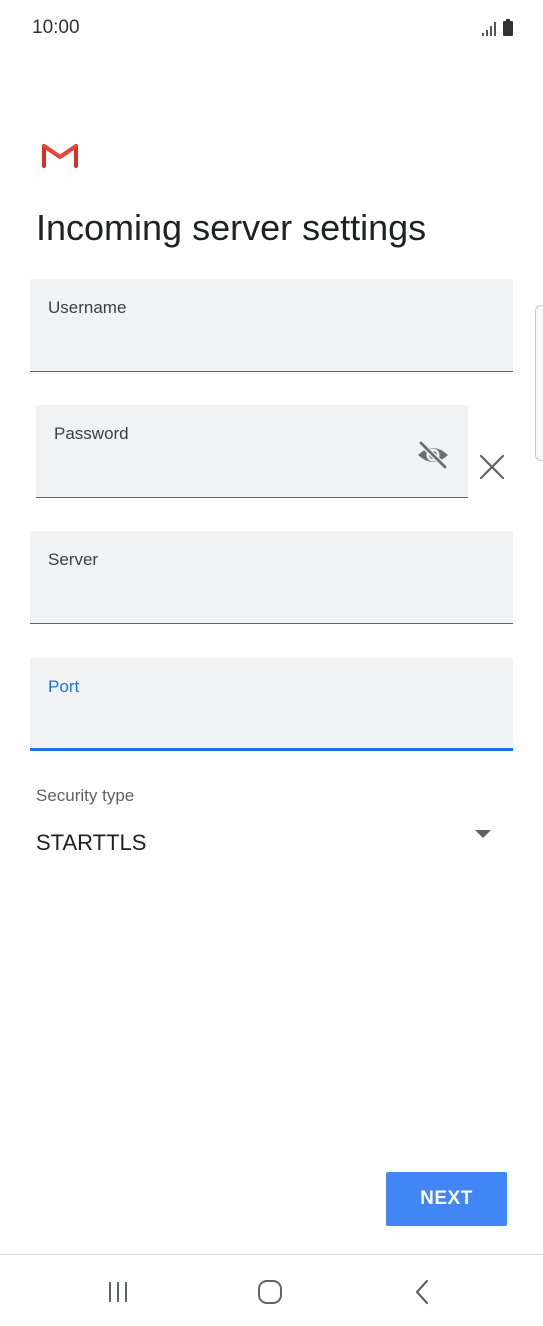 This screenshot has width=543, height=1326. Describe the element at coordinates (489, 29) in the screenshot. I see `signal-icon` at that location.